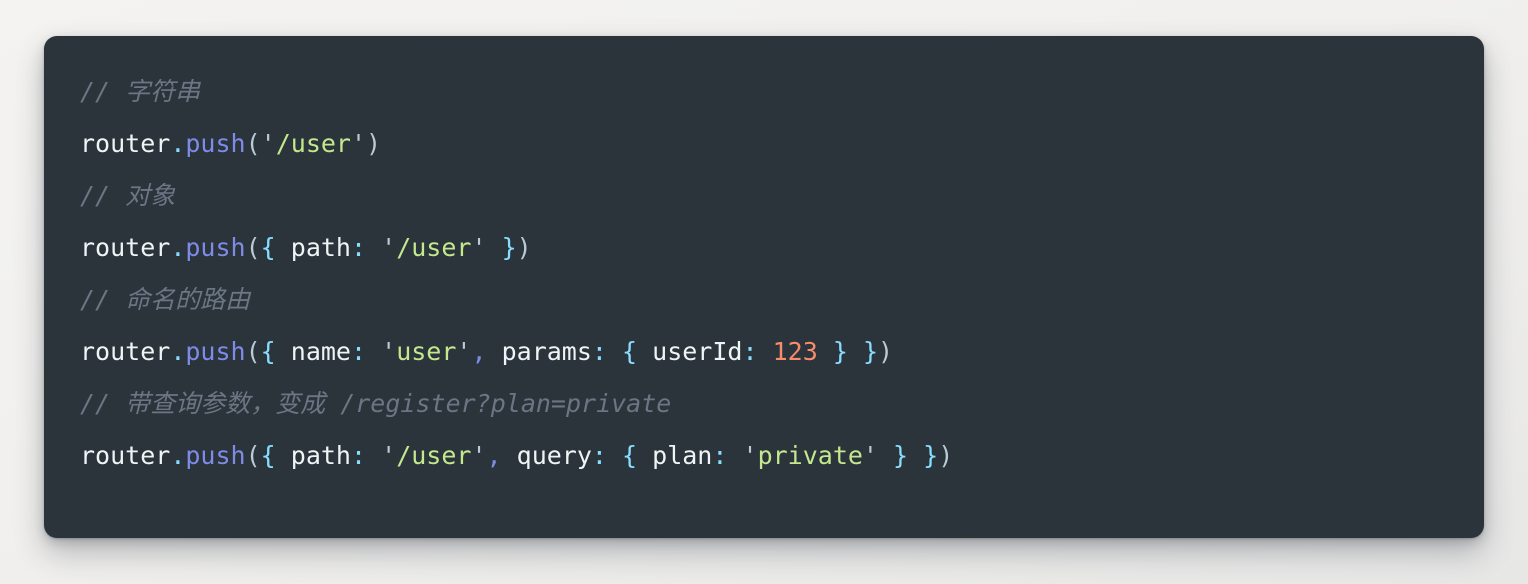  I want to click on token-key: name, so click(320, 351).